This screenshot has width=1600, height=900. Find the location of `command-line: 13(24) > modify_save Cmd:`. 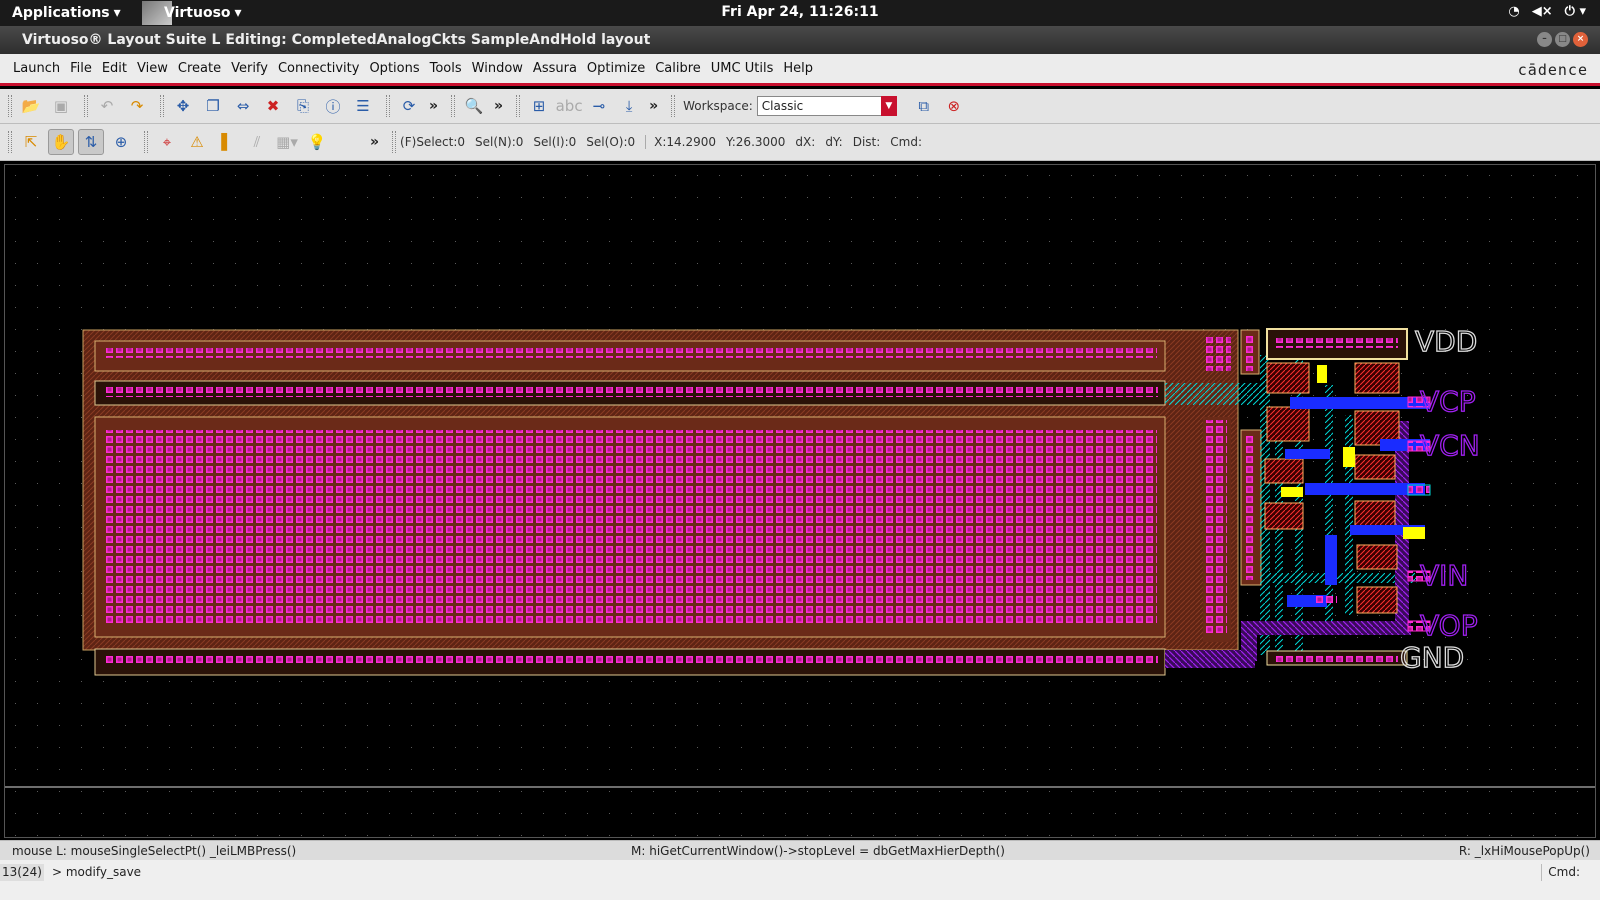

command-line: 13(24) > modify_save Cmd: is located at coordinates (800, 880).